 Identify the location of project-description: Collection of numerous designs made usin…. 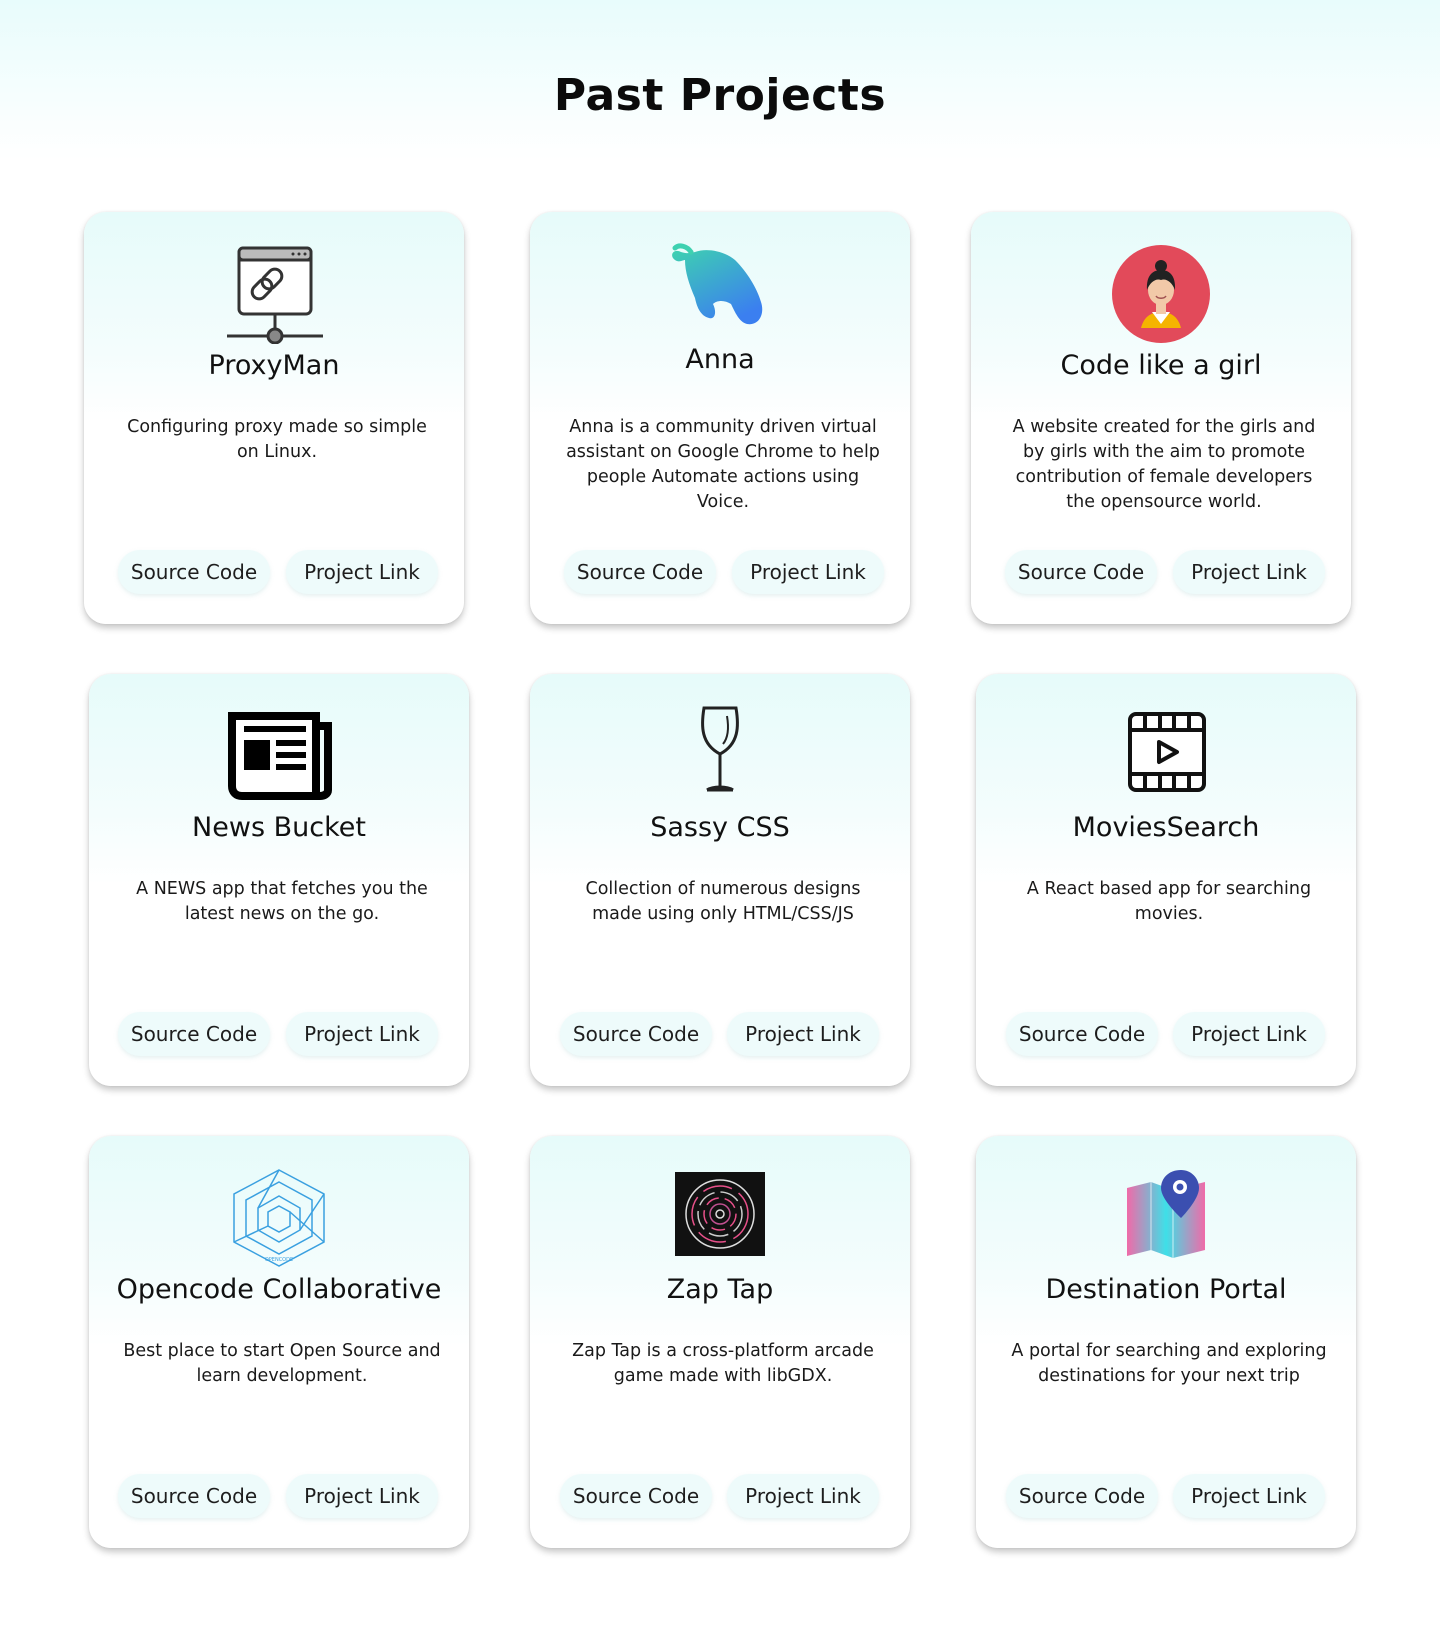
(723, 901).